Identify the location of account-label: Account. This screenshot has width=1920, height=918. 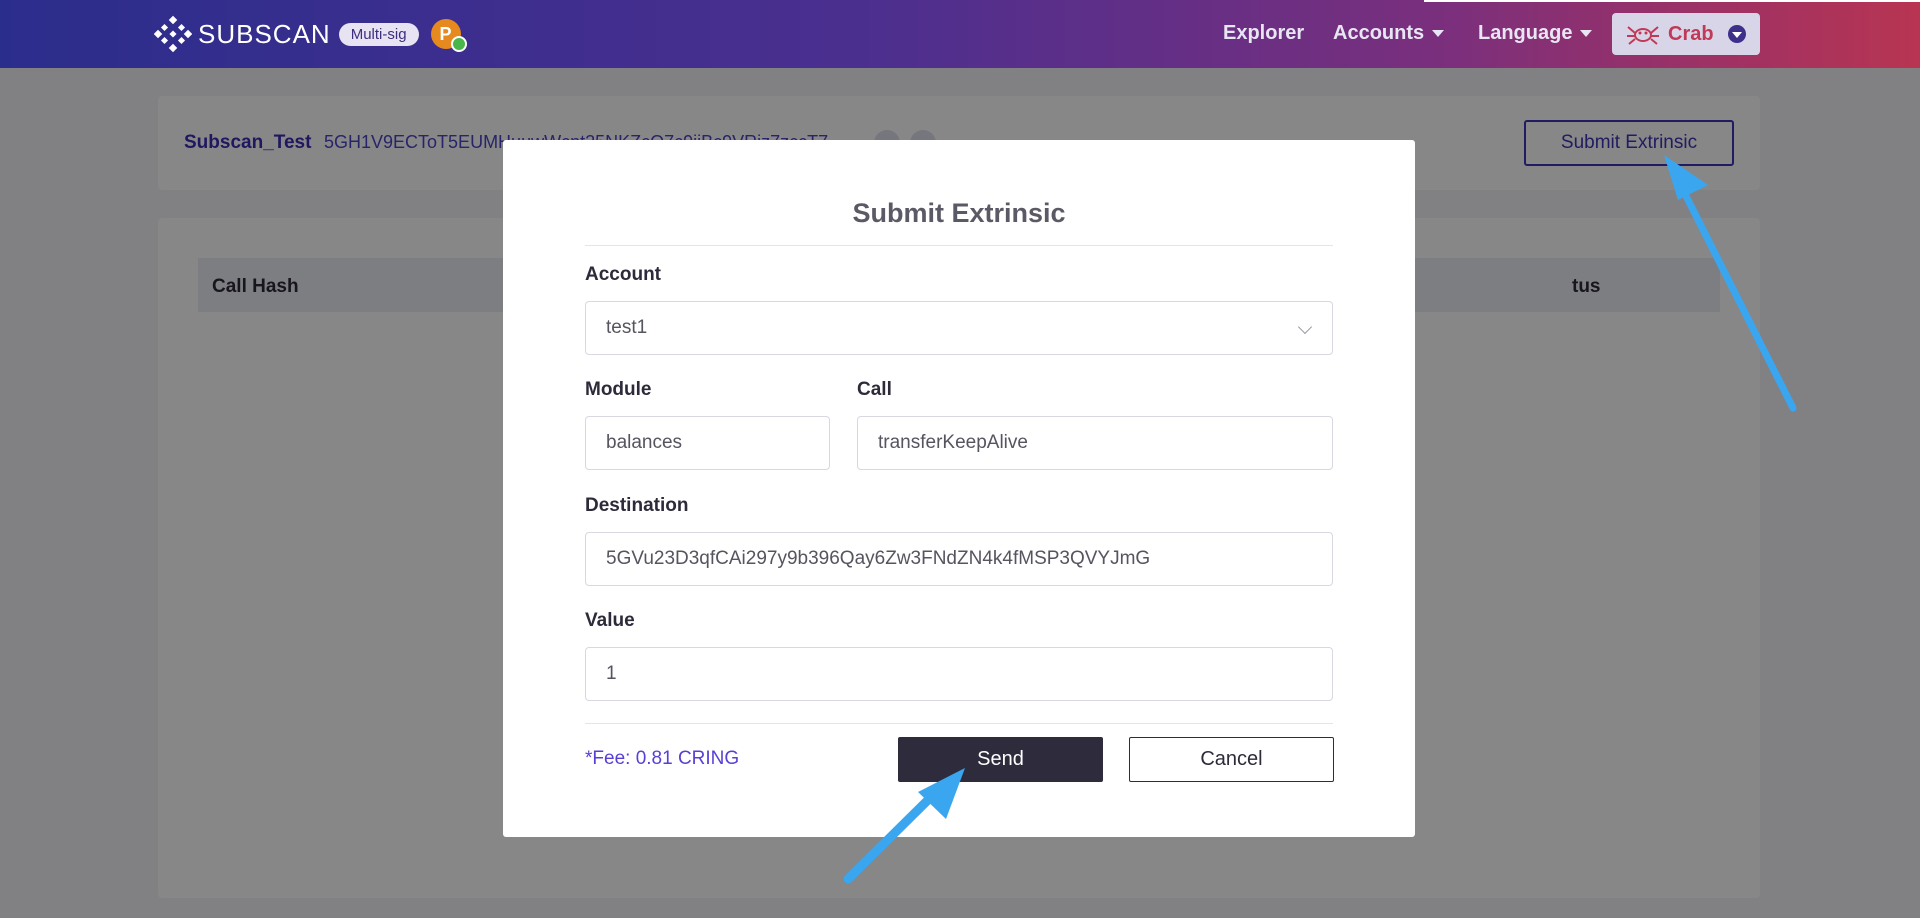
(623, 274).